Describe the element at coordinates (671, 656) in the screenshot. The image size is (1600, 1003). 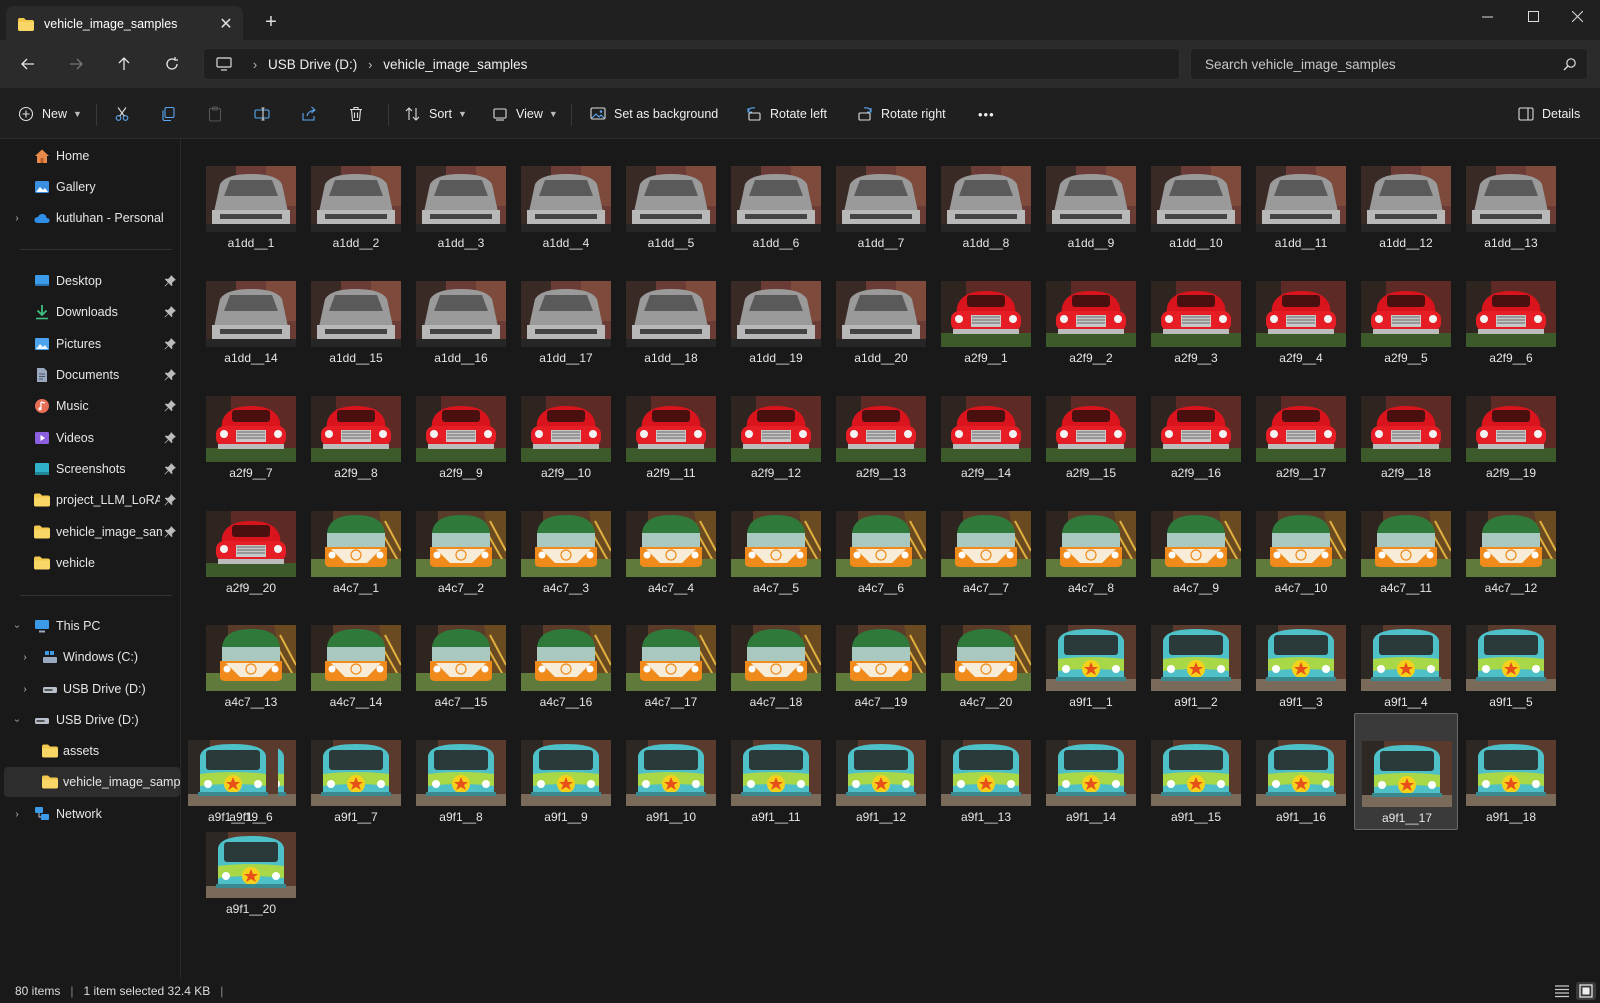
I see `file-thumbnail: a4c7__17` at that location.